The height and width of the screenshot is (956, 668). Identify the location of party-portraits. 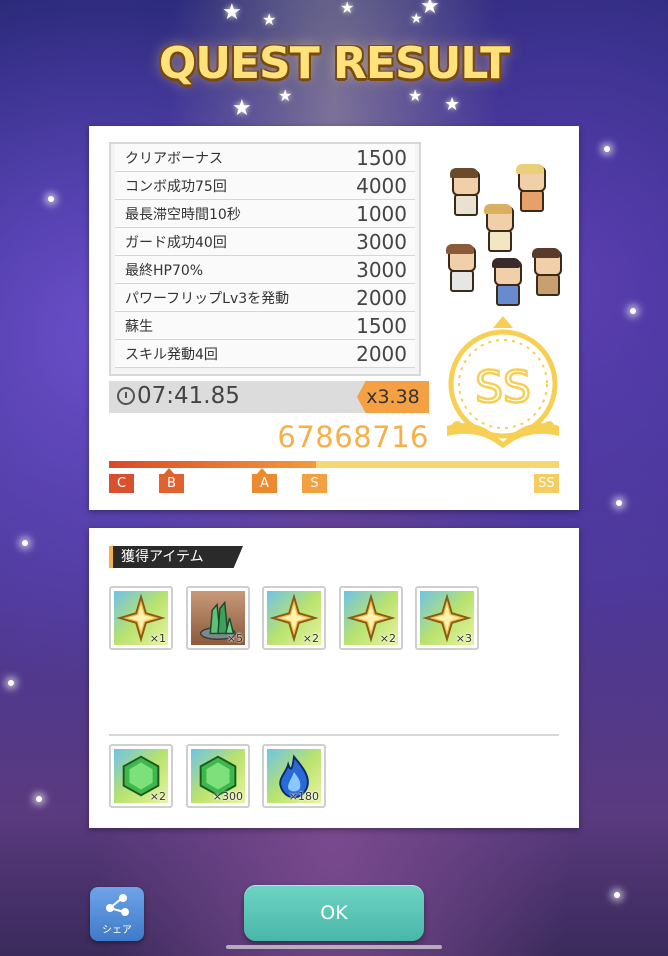
(502, 236).